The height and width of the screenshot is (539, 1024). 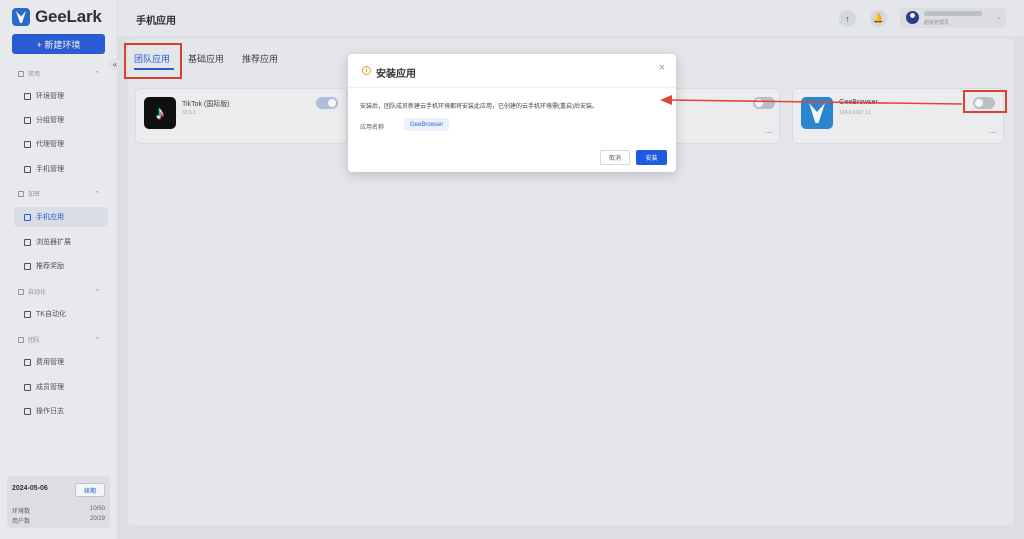 I want to click on info-icon: i, so click(x=366, y=70).